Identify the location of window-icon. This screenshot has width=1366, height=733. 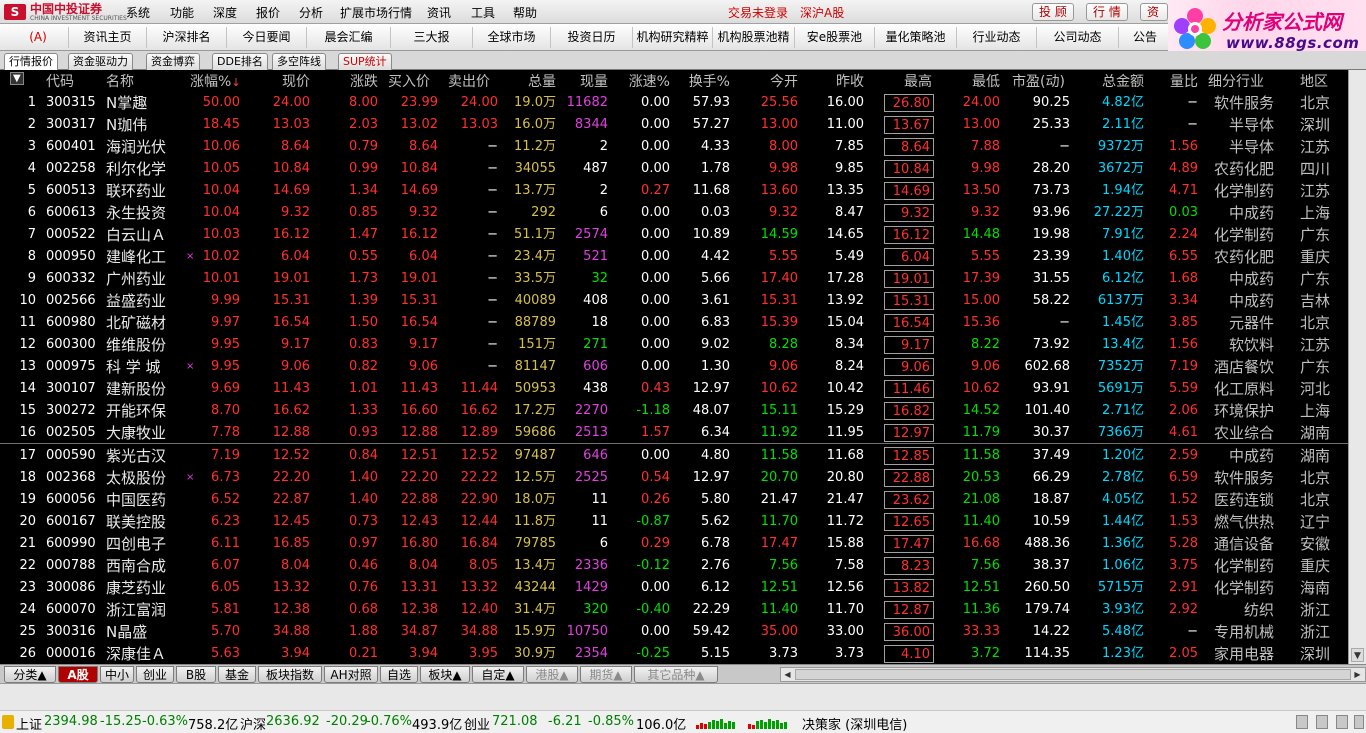
(1359, 722).